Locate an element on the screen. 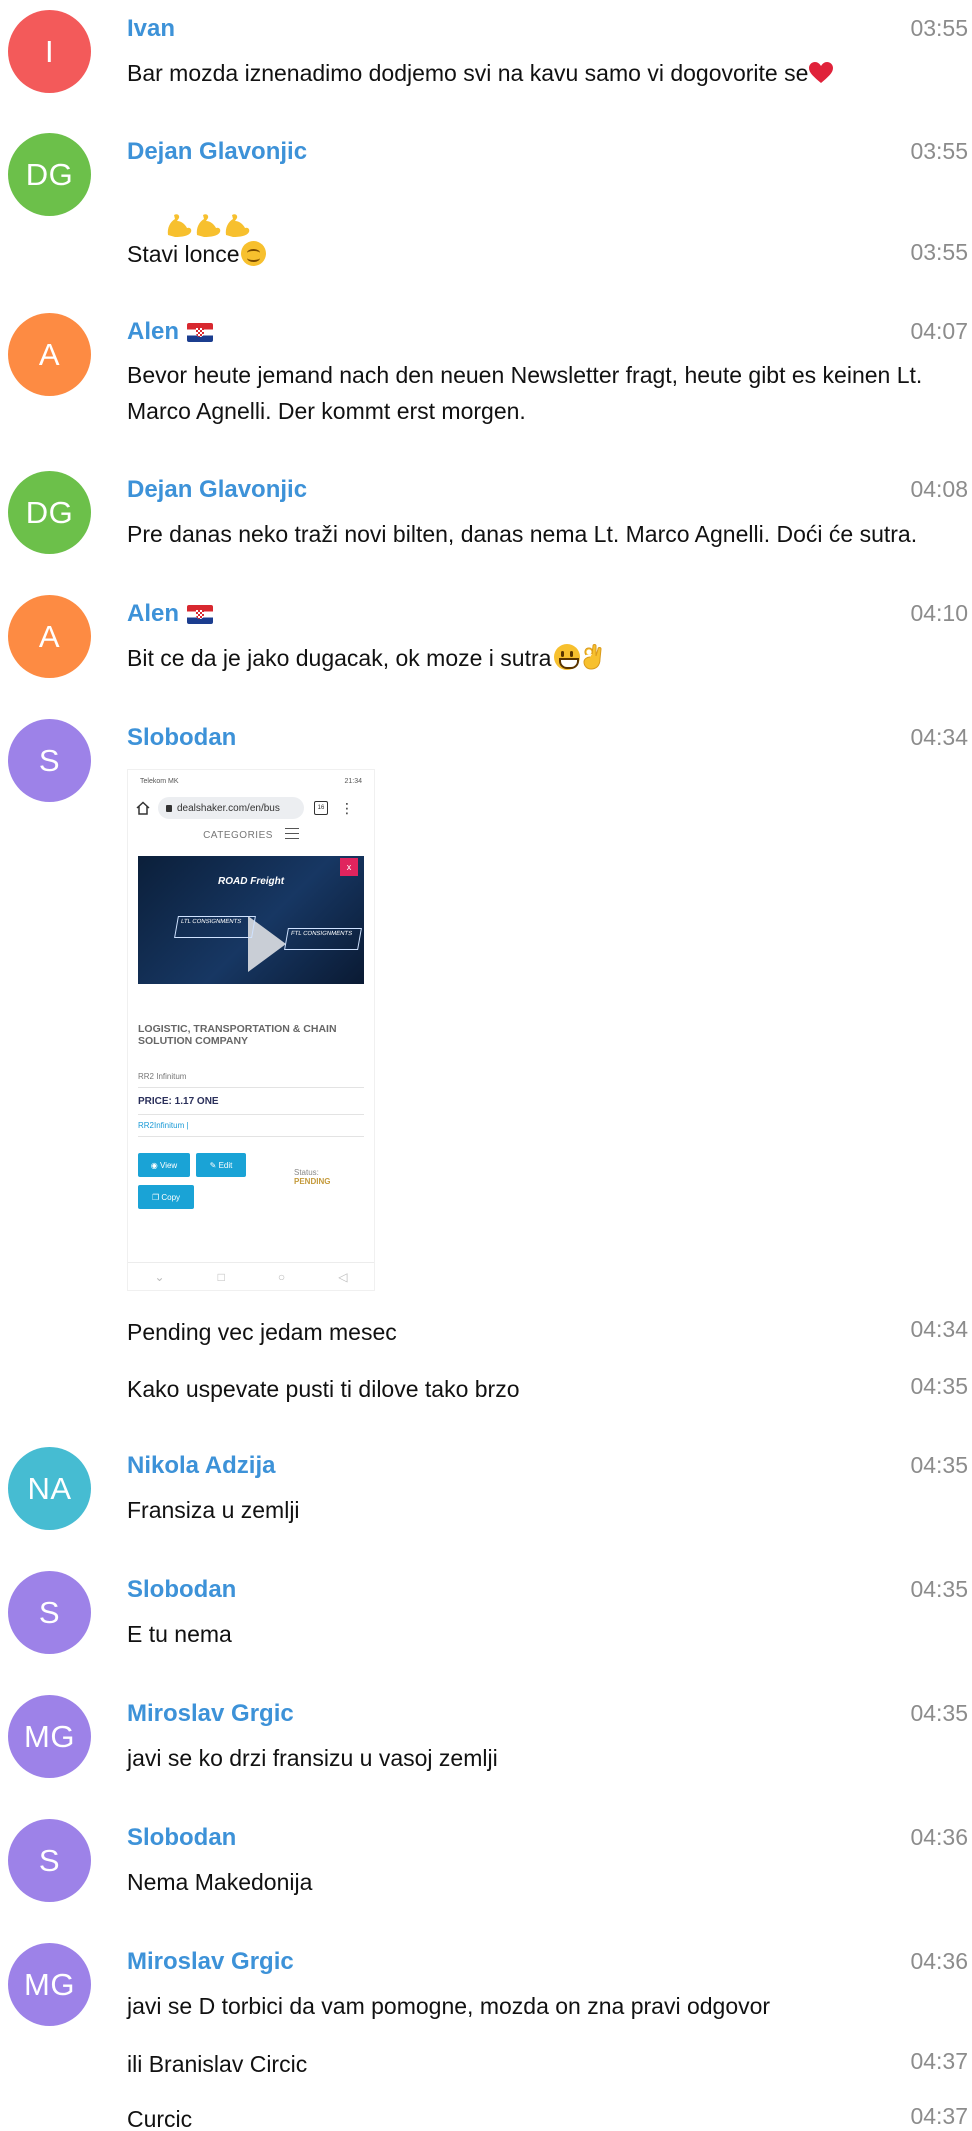 The height and width of the screenshot is (2131, 972). message-time: 04:08 is located at coordinates (939, 489).